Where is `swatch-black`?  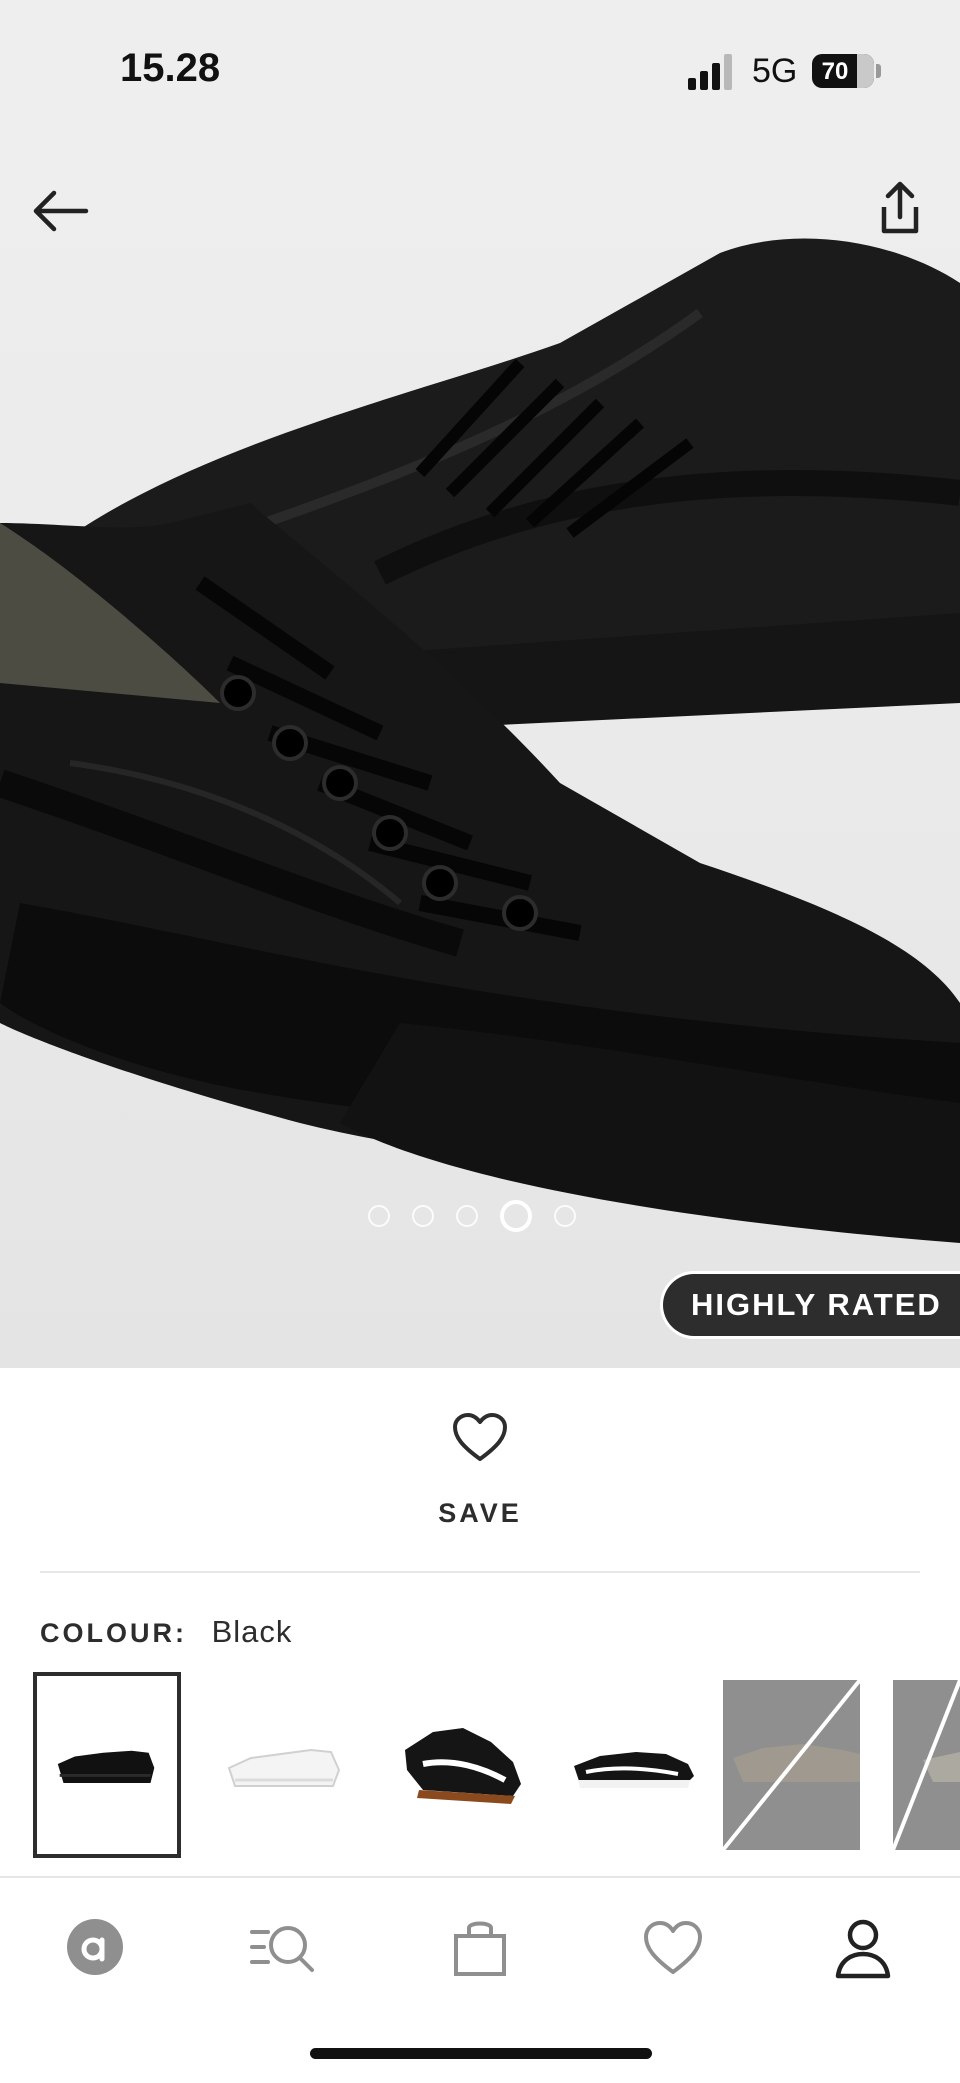 swatch-black is located at coordinates (107, 1765).